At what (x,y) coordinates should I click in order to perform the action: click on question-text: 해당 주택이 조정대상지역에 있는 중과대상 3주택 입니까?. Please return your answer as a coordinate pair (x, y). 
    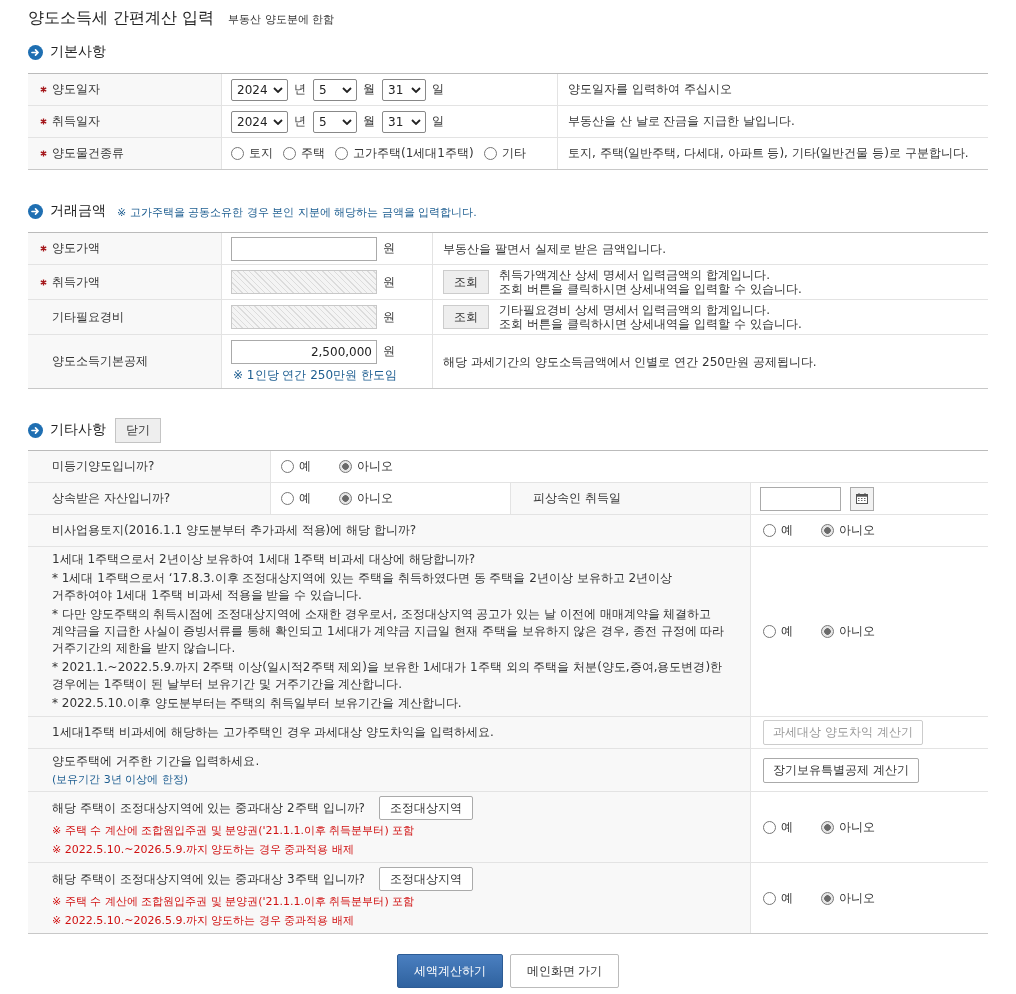
    Looking at the image, I should click on (208, 879).